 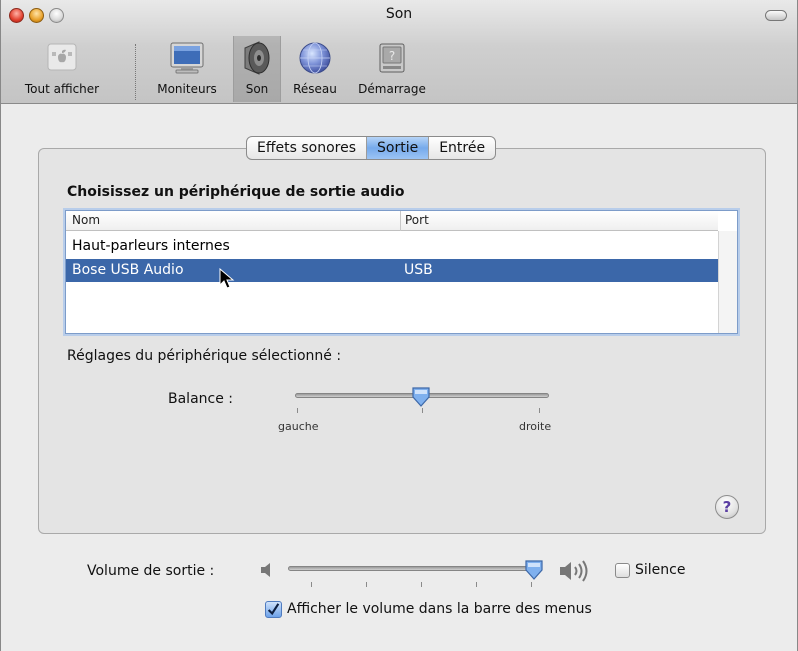 I want to click on toolbar-item-network: Réseau, so click(x=315, y=69).